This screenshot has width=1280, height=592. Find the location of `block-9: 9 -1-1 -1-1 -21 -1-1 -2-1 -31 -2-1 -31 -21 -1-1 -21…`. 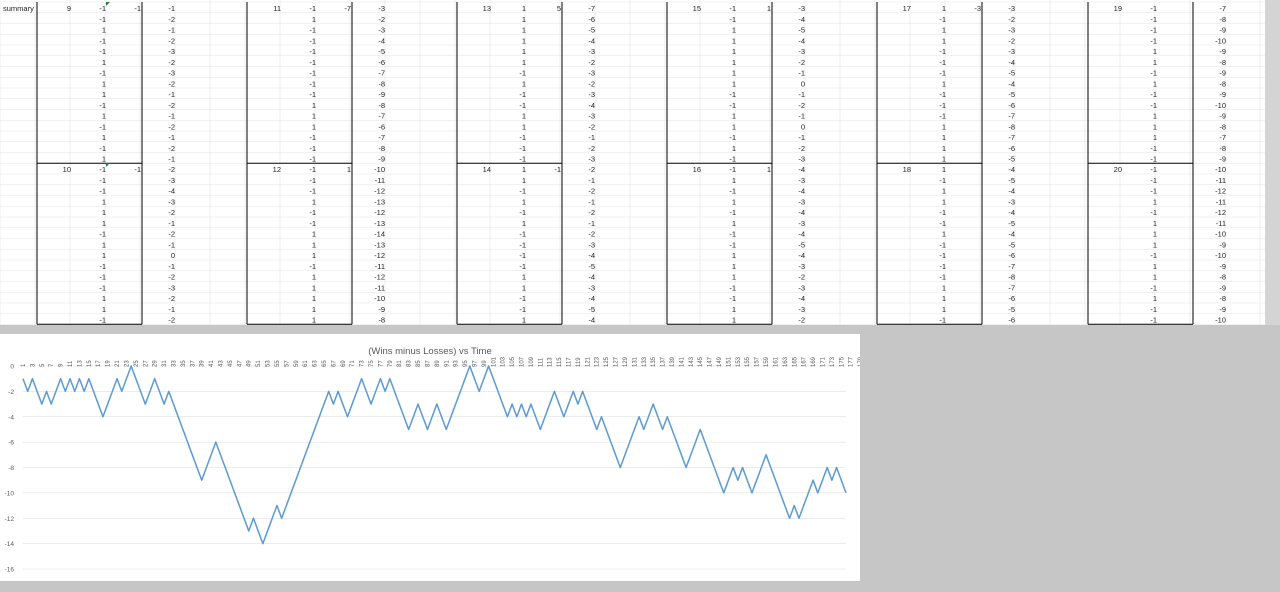

block-9: 9 -1-1 -1-1 -21 -1-1 -2-1 -31 -2-1 -31 -21 -1-1 -21… is located at coordinates (105, 83).